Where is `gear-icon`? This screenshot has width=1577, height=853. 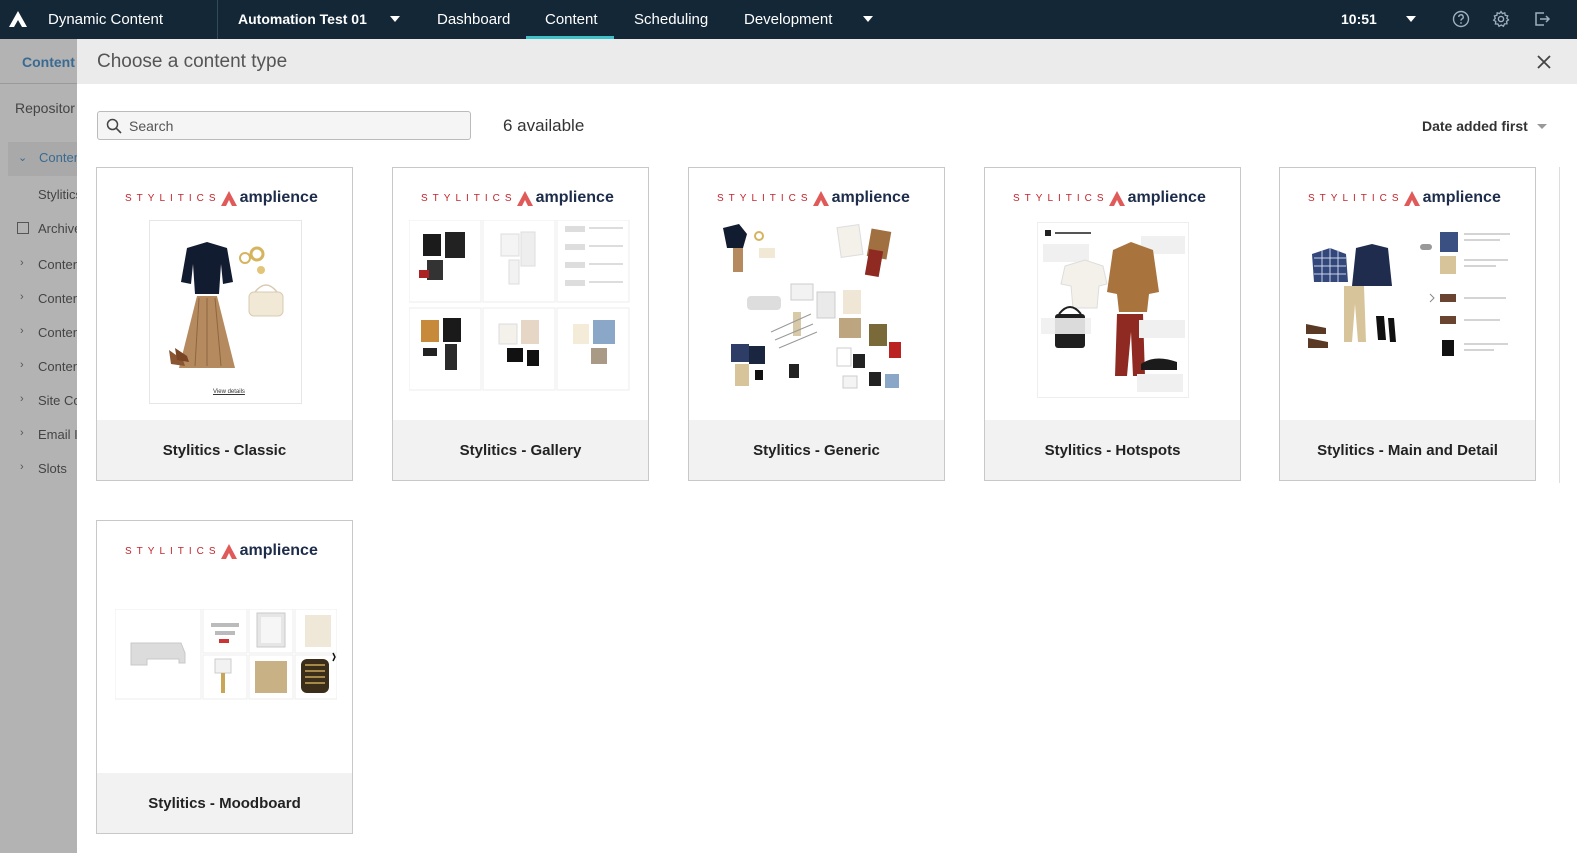 gear-icon is located at coordinates (1501, 19).